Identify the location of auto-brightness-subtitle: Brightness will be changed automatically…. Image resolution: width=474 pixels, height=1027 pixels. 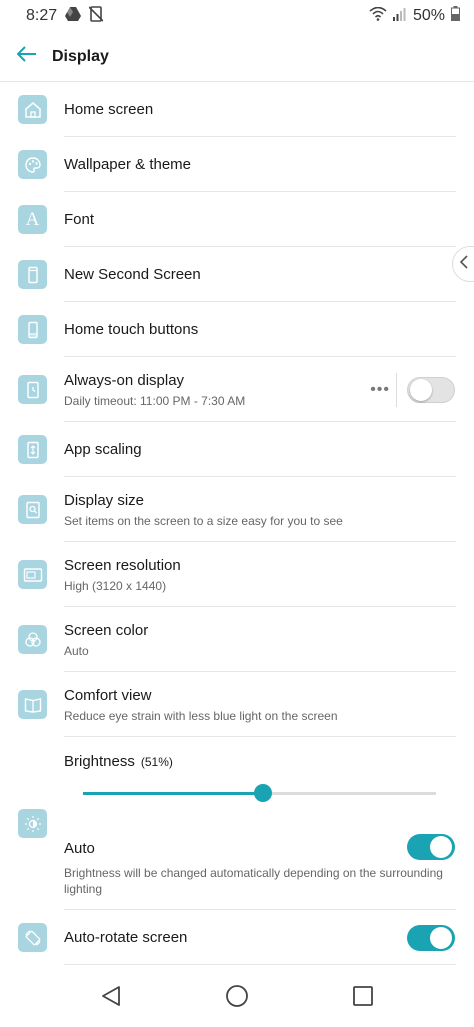
(253, 881).